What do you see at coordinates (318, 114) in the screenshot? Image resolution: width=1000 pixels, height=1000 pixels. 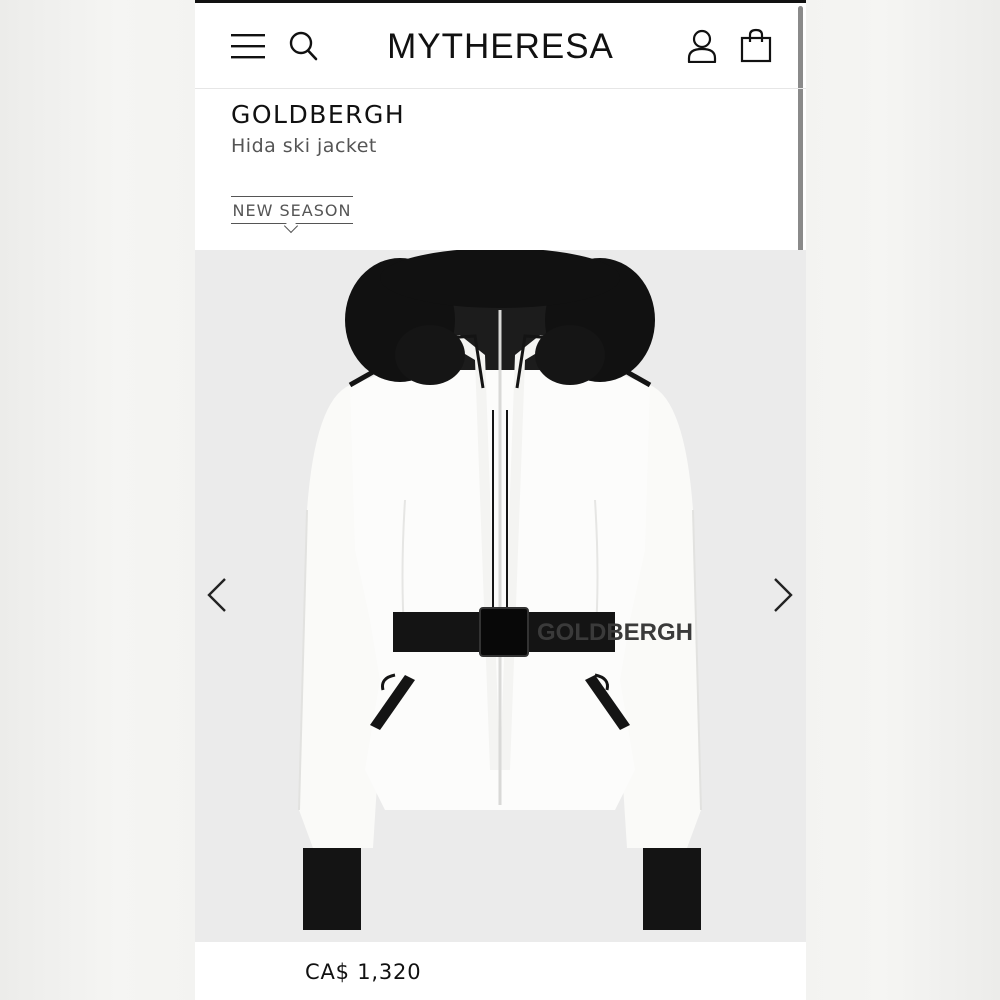 I see `brand-name: GOLDBERGH` at bounding box center [318, 114].